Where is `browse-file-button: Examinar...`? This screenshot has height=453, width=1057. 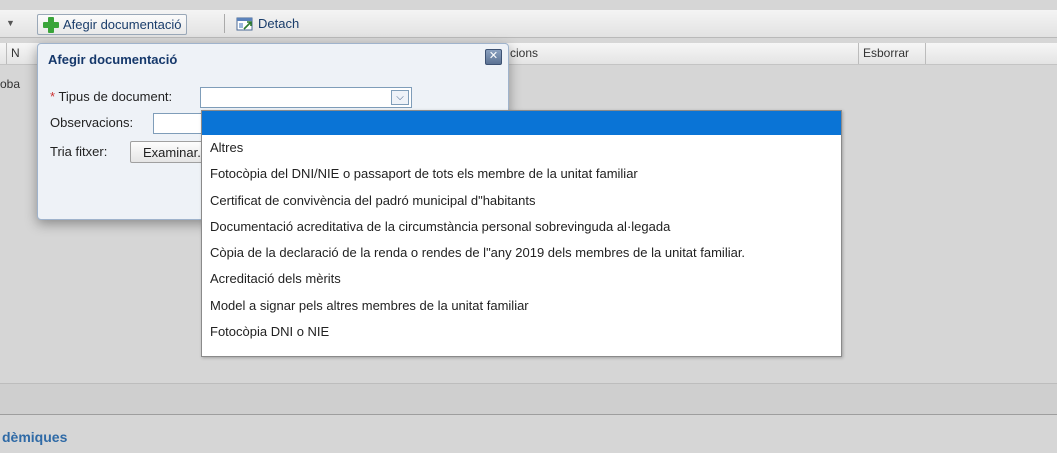 browse-file-button: Examinar... is located at coordinates (170, 152).